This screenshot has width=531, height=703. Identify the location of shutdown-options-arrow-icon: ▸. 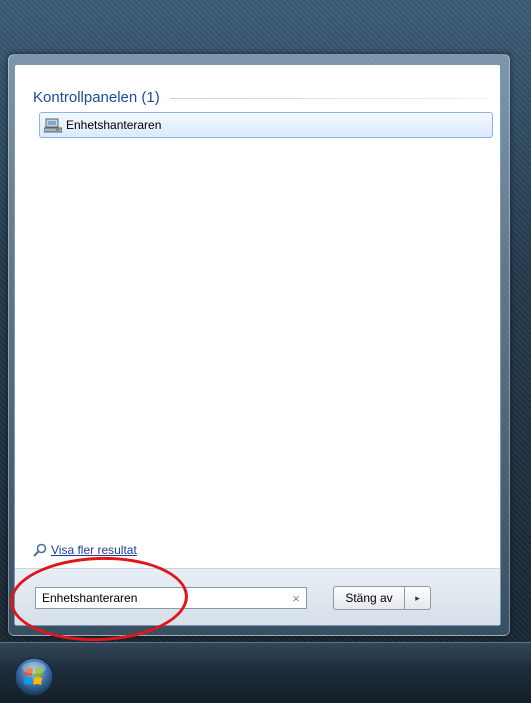
(418, 598).